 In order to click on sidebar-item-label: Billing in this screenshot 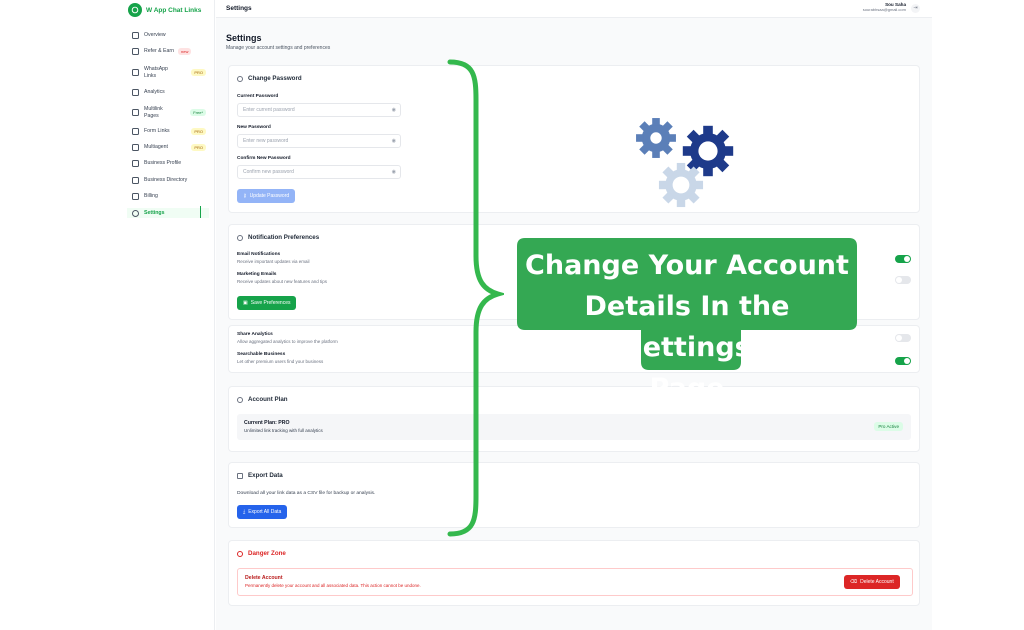, I will do `click(151, 196)`.